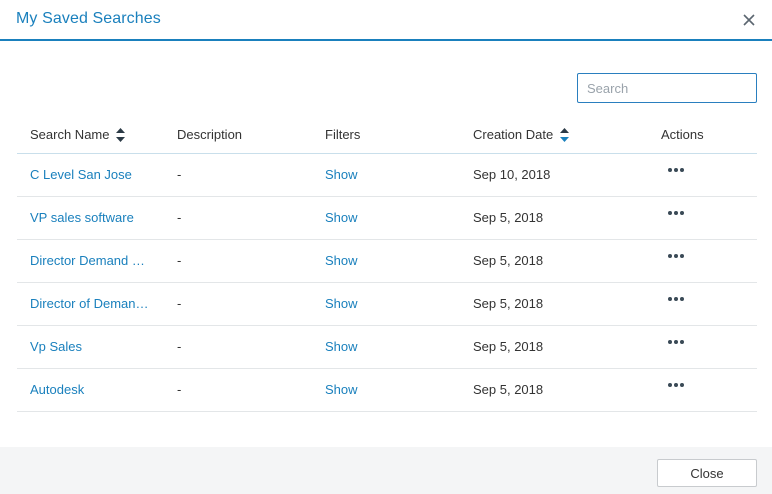 This screenshot has width=772, height=494. I want to click on column-label: Actions, so click(682, 134).